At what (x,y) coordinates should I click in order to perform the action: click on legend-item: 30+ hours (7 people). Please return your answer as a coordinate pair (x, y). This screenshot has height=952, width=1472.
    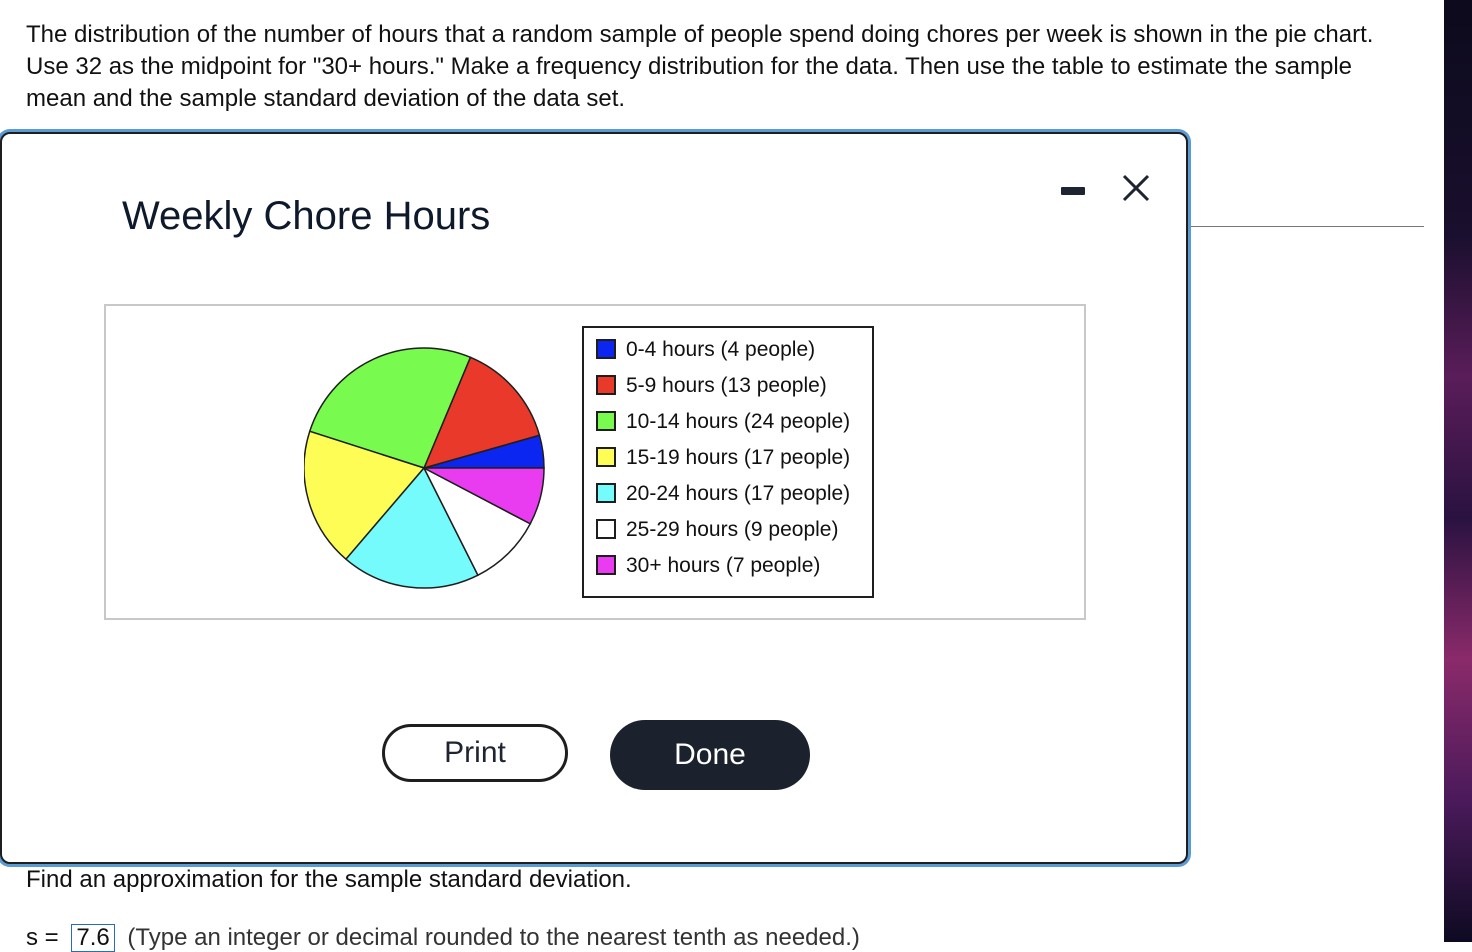
    Looking at the image, I should click on (708, 566).